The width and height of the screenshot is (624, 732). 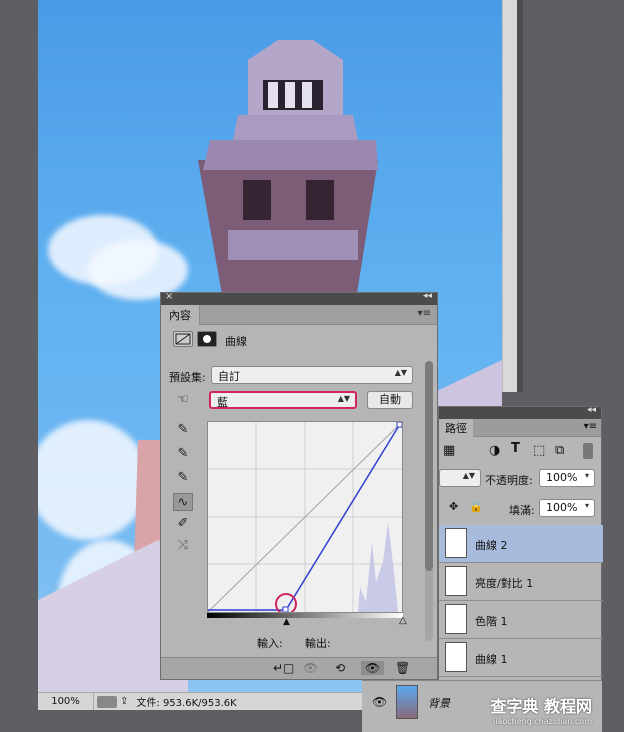 I want to click on filter-toggle, so click(x=588, y=451).